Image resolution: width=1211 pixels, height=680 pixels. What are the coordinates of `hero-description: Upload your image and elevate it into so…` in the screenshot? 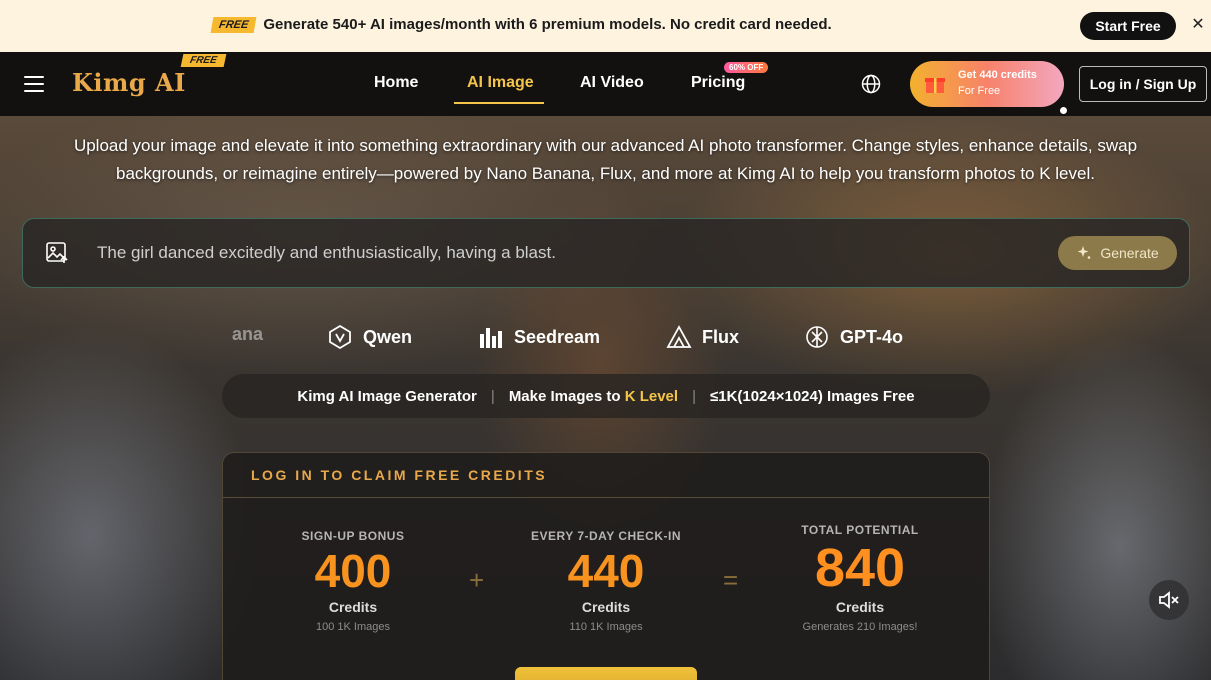 It's located at (605, 159).